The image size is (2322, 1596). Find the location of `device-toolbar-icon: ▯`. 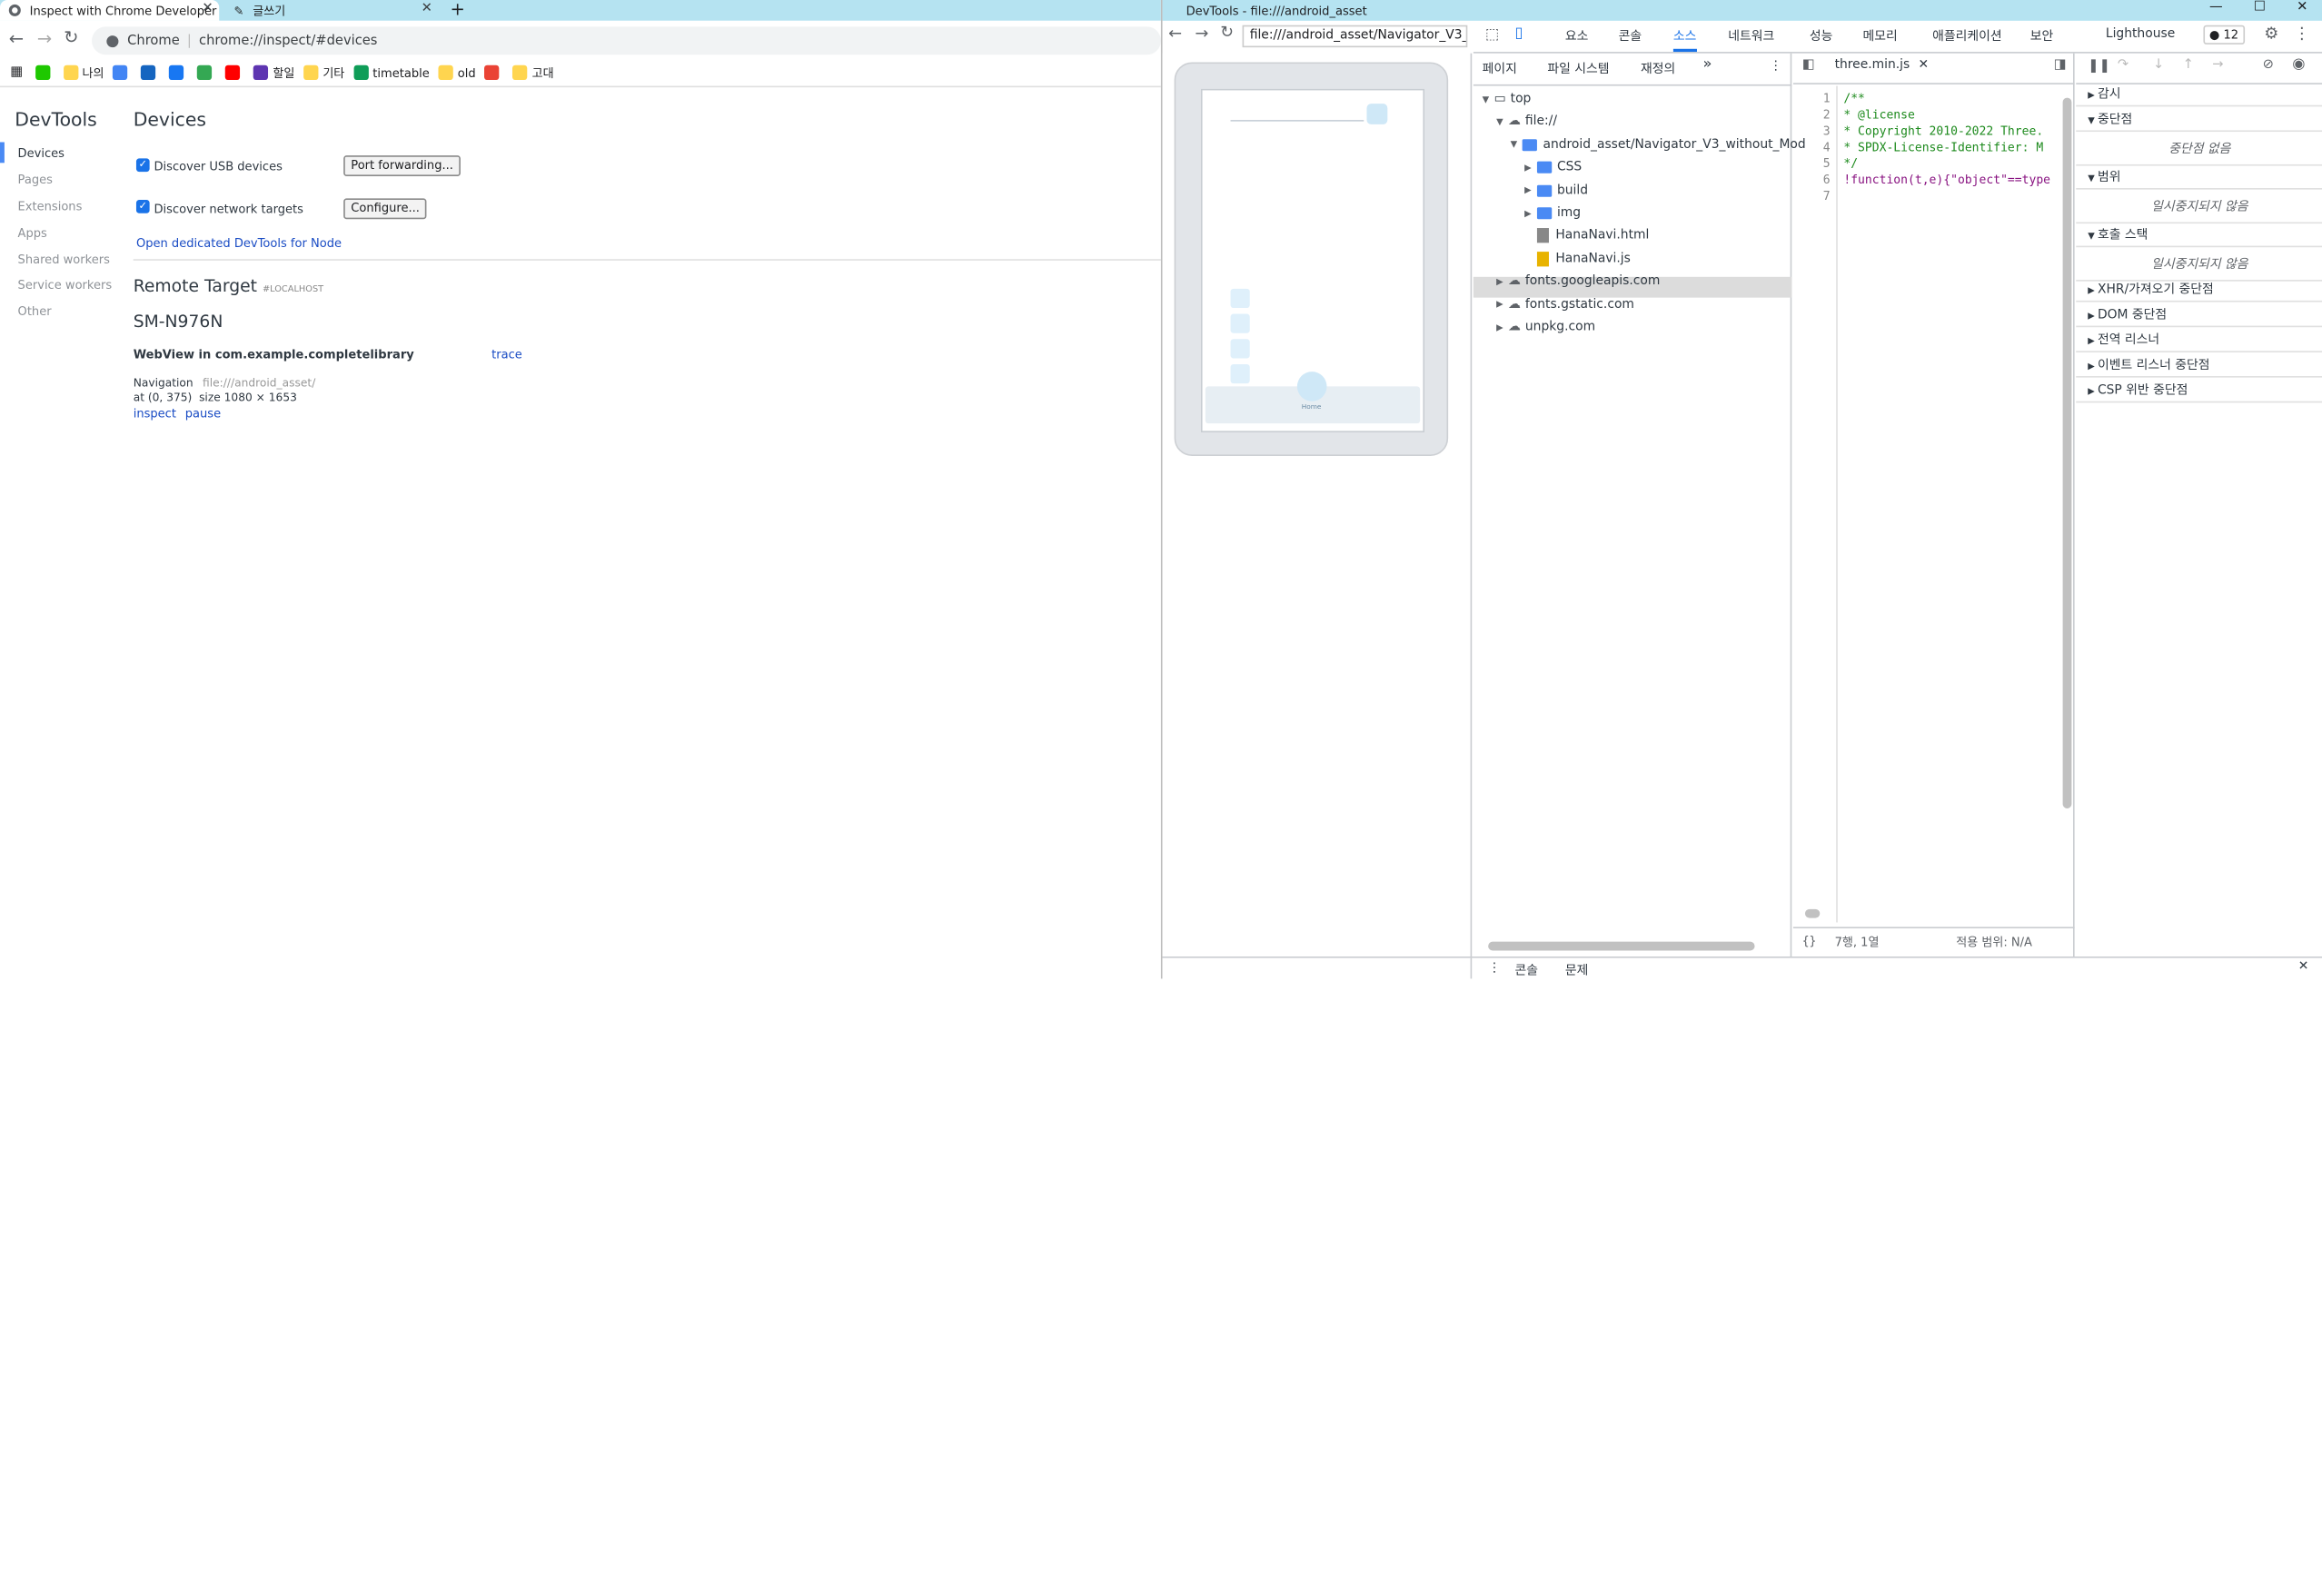

device-toolbar-icon: ▯ is located at coordinates (1518, 33).